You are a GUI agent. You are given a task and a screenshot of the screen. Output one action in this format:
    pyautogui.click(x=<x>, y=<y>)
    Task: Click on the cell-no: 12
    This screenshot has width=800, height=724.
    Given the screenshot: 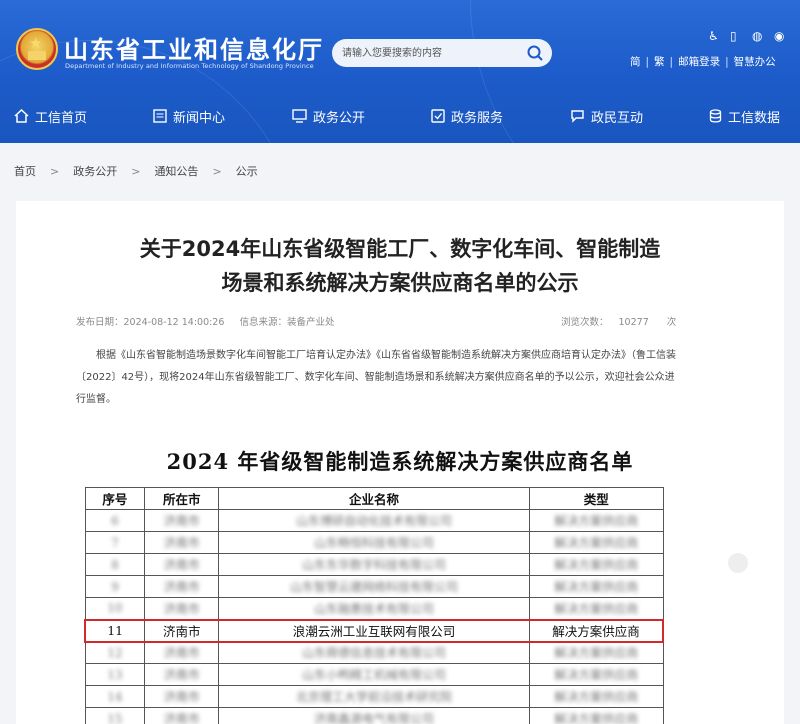 What is the action you would take?
    pyautogui.click(x=115, y=652)
    